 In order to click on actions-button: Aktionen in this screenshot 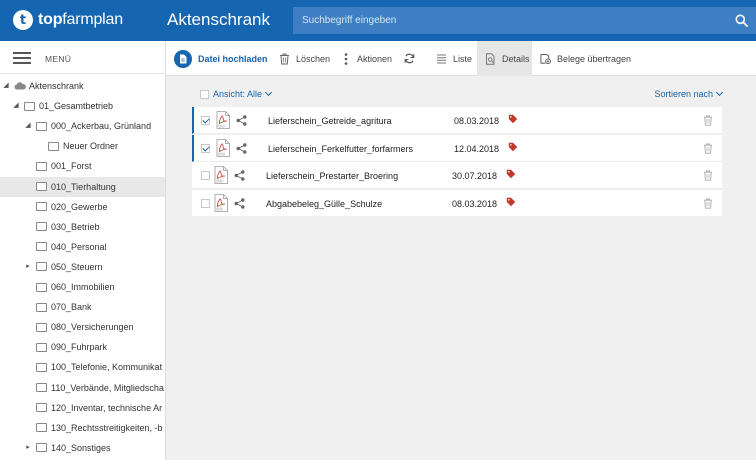, I will do `click(368, 58)`.